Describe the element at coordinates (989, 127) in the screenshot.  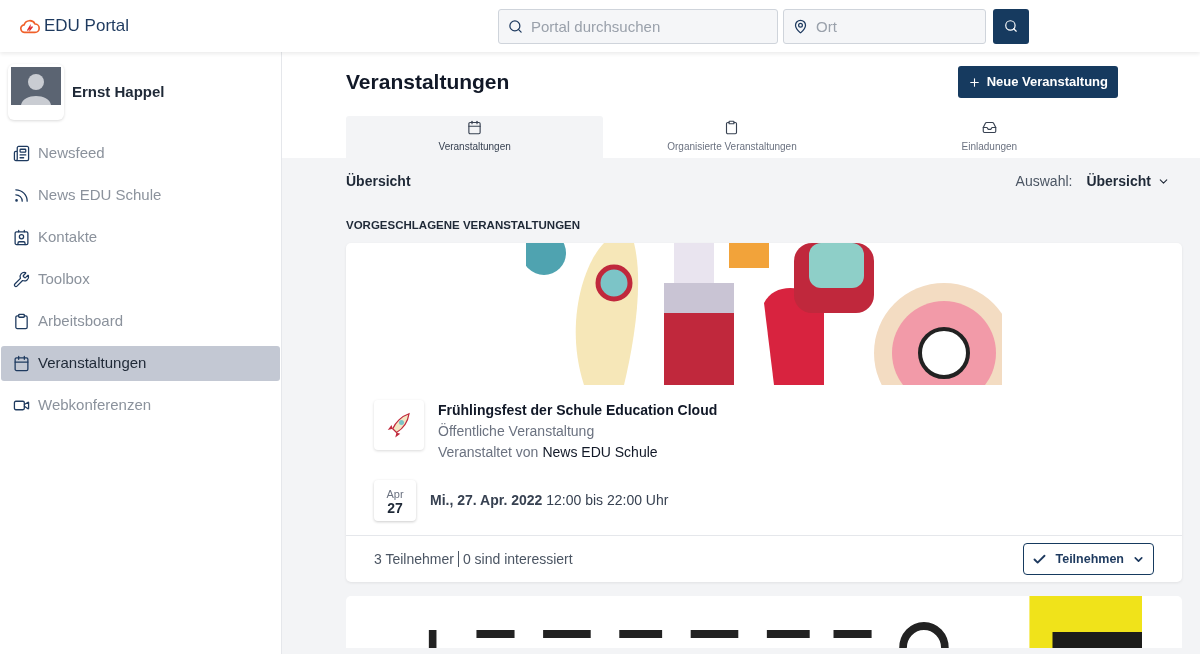
I see `inbox-icon` at that location.